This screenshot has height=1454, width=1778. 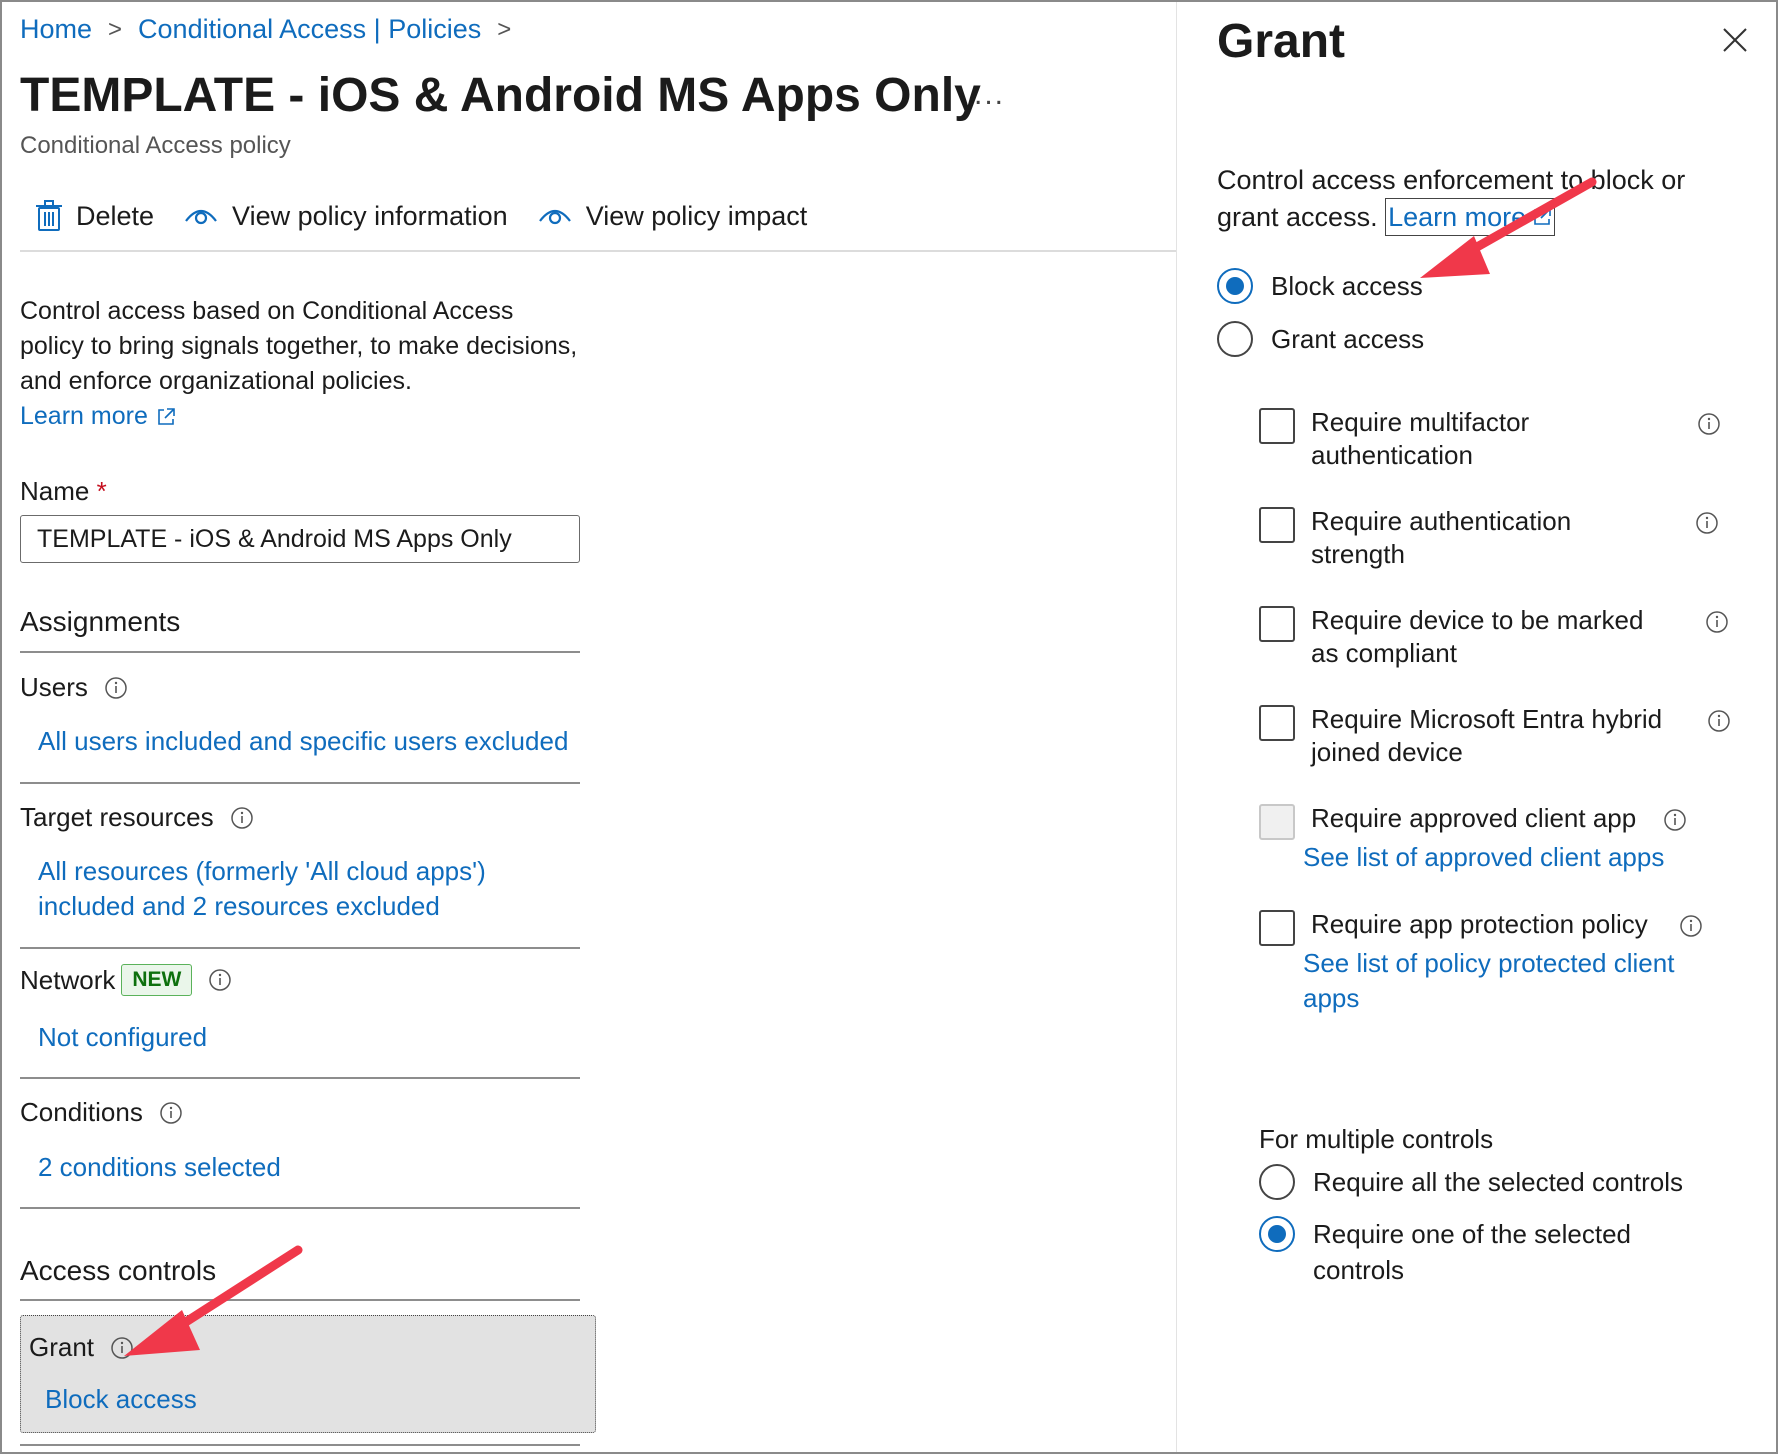 I want to click on users-label-text: Users, so click(x=54, y=687).